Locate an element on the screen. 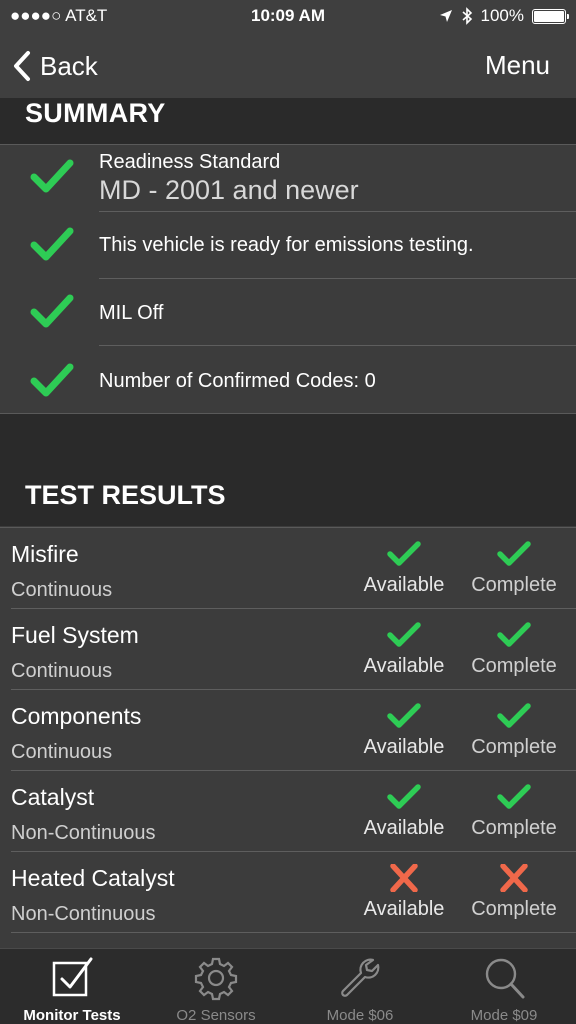 This screenshot has width=576, height=1024. summary-label: MIL Off is located at coordinates (131, 313).